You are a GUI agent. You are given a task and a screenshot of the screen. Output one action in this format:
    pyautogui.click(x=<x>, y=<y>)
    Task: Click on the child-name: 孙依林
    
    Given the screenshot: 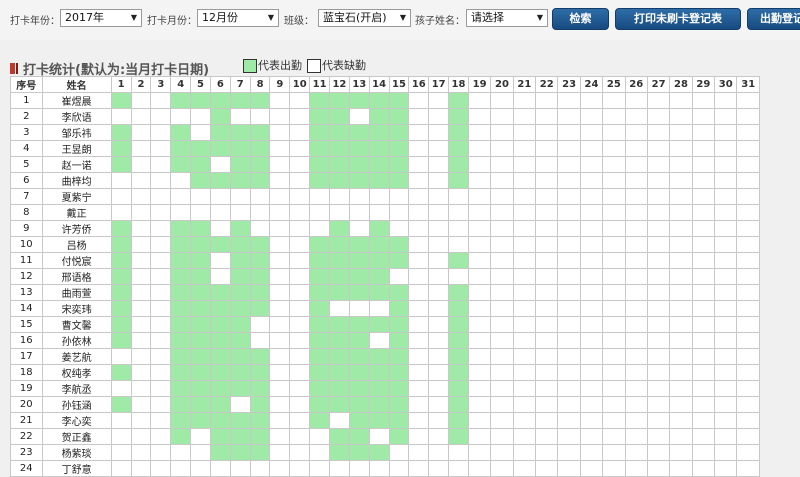 What is the action you would take?
    pyautogui.click(x=76, y=340)
    